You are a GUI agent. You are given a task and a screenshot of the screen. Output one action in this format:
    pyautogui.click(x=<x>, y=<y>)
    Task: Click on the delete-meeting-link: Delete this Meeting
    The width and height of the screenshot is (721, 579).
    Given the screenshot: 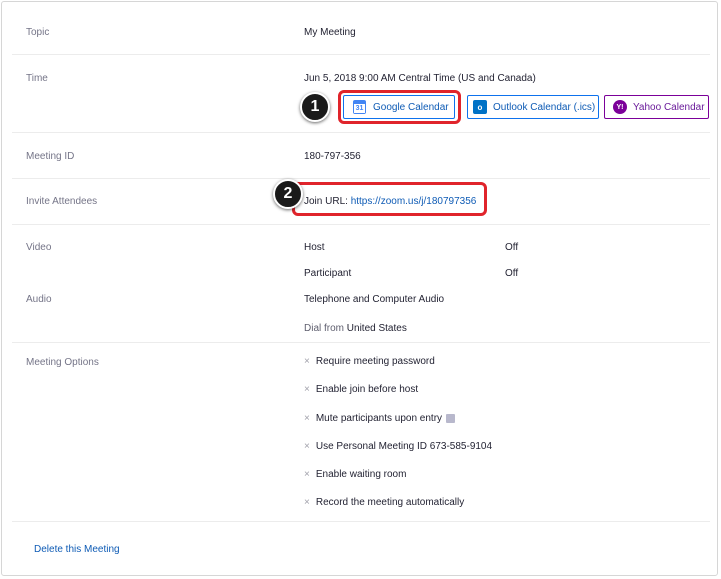 What is the action you would take?
    pyautogui.click(x=77, y=549)
    